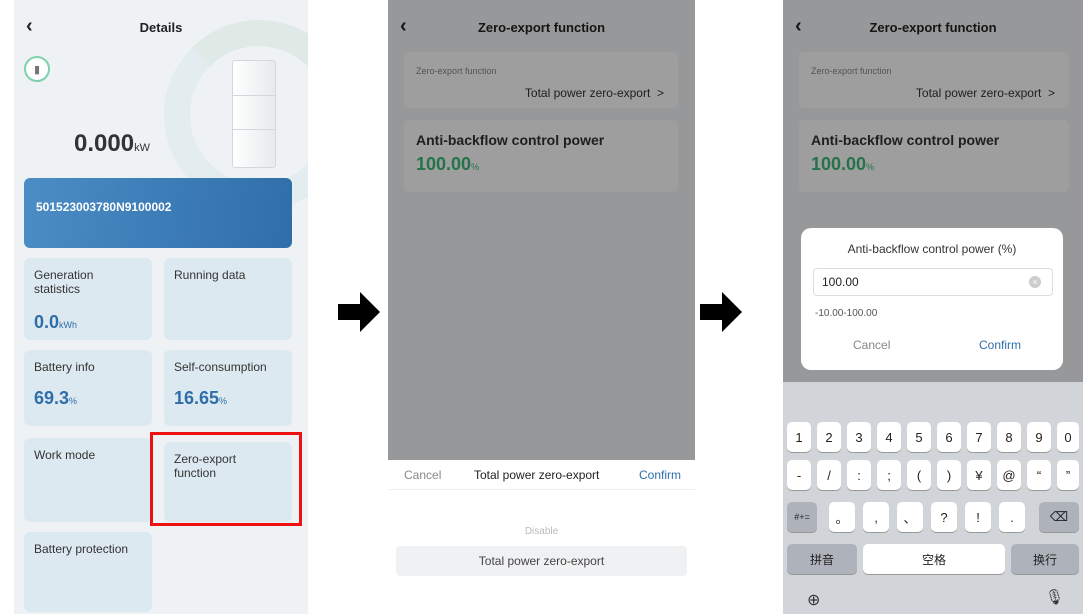 This screenshot has height=614, width=1083. Describe the element at coordinates (979, 437) in the screenshot. I see `key: 7` at that location.